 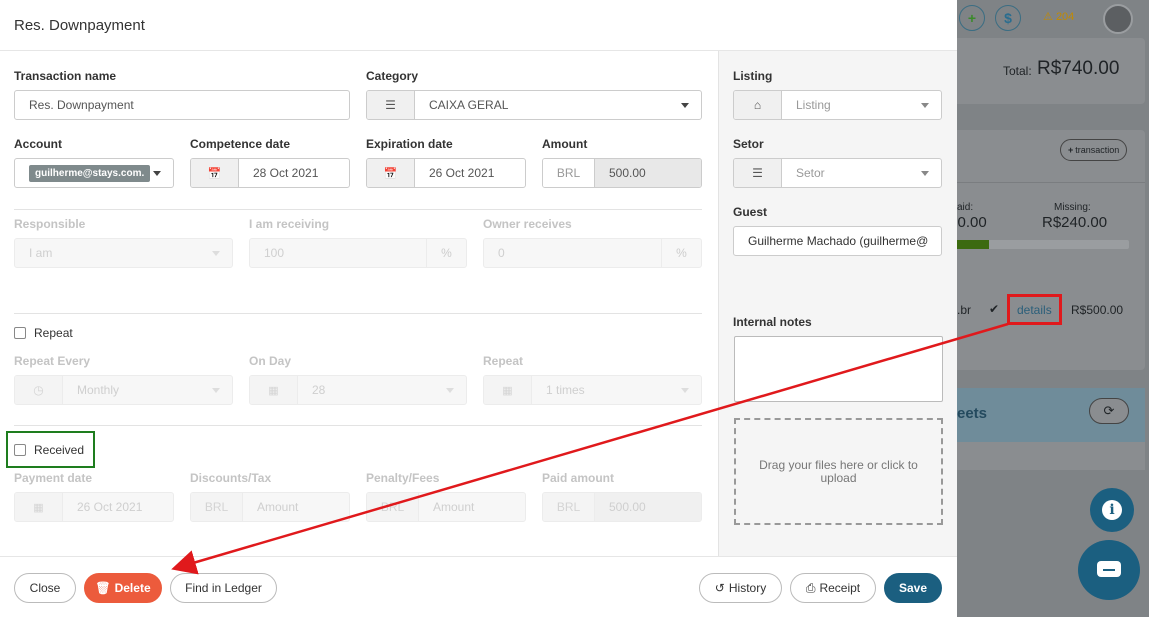 I want to click on chat-icon, so click(x=1109, y=570).